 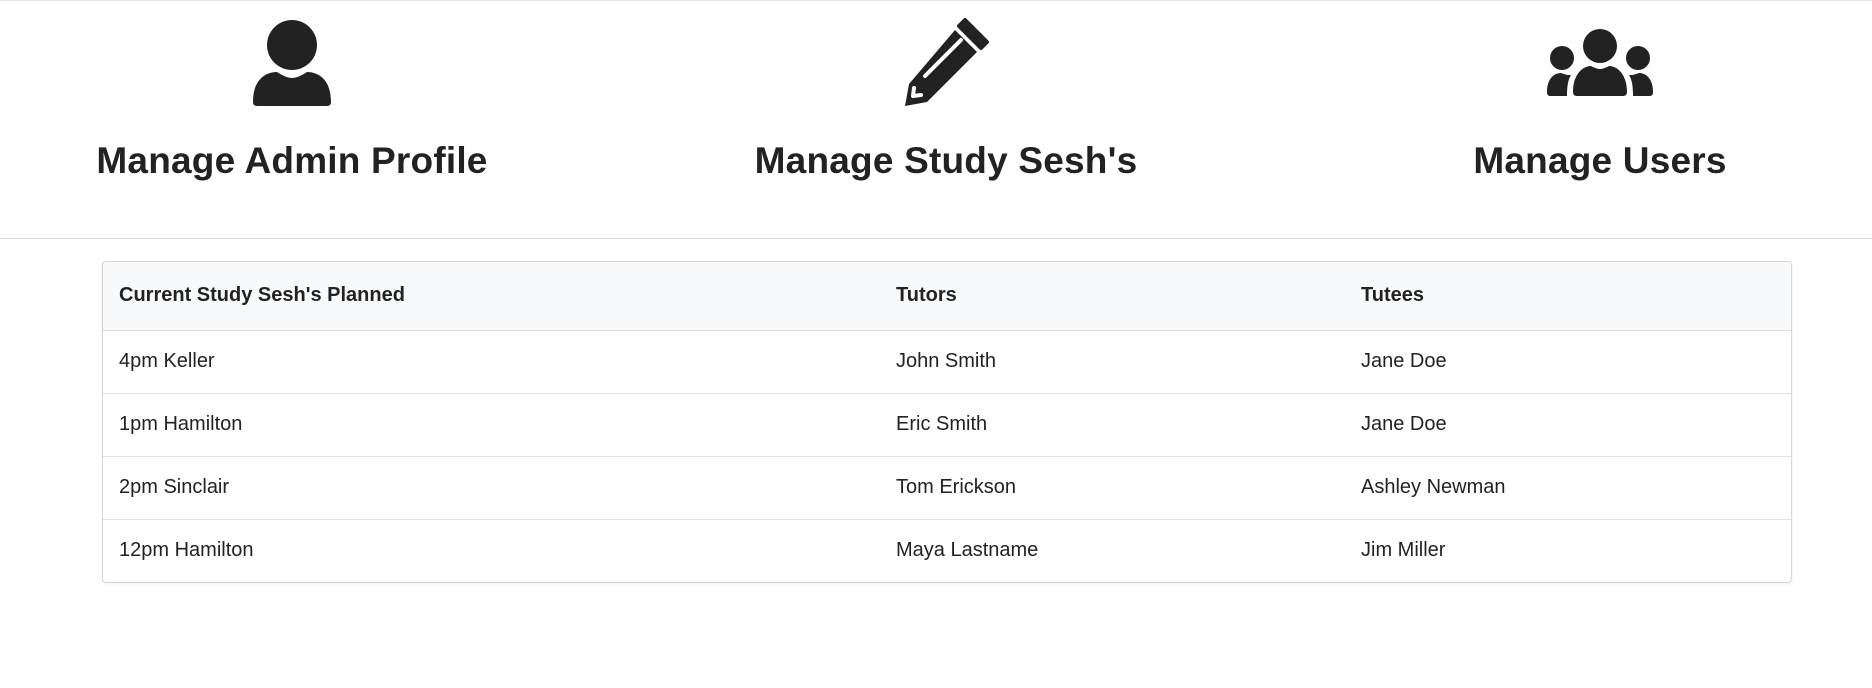 What do you see at coordinates (292, 160) in the screenshot?
I see `card-title: Manage Admin Profile` at bounding box center [292, 160].